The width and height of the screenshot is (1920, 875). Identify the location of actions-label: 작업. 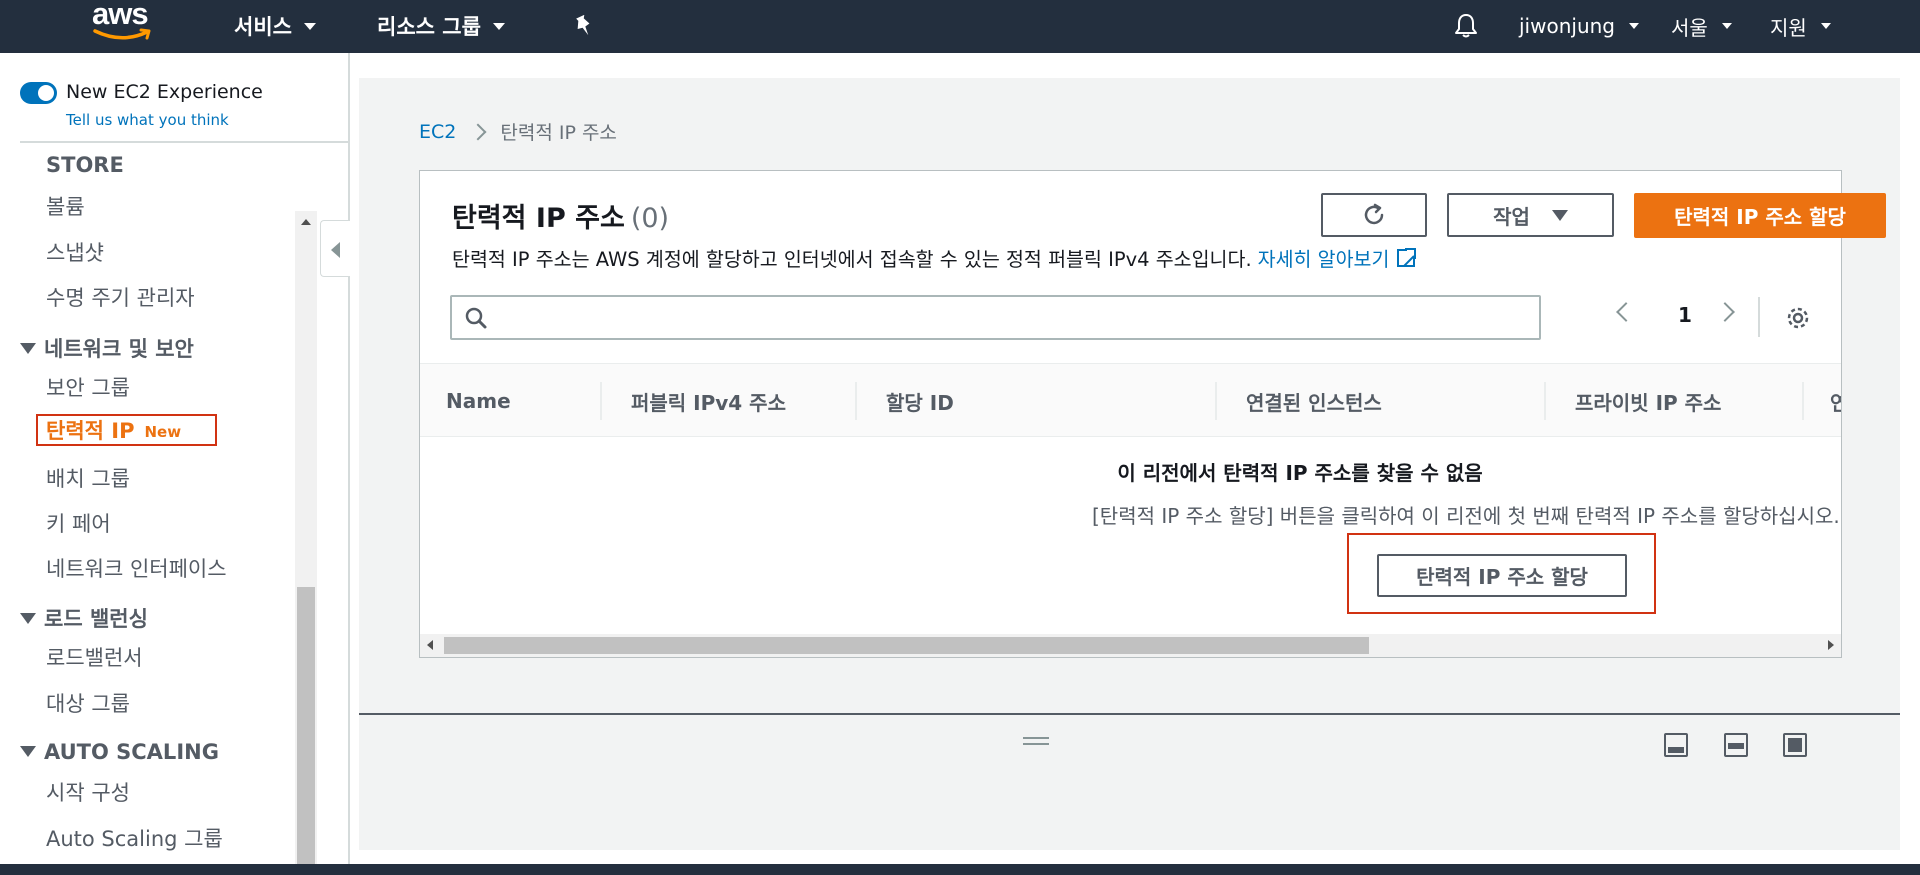
(1511, 216).